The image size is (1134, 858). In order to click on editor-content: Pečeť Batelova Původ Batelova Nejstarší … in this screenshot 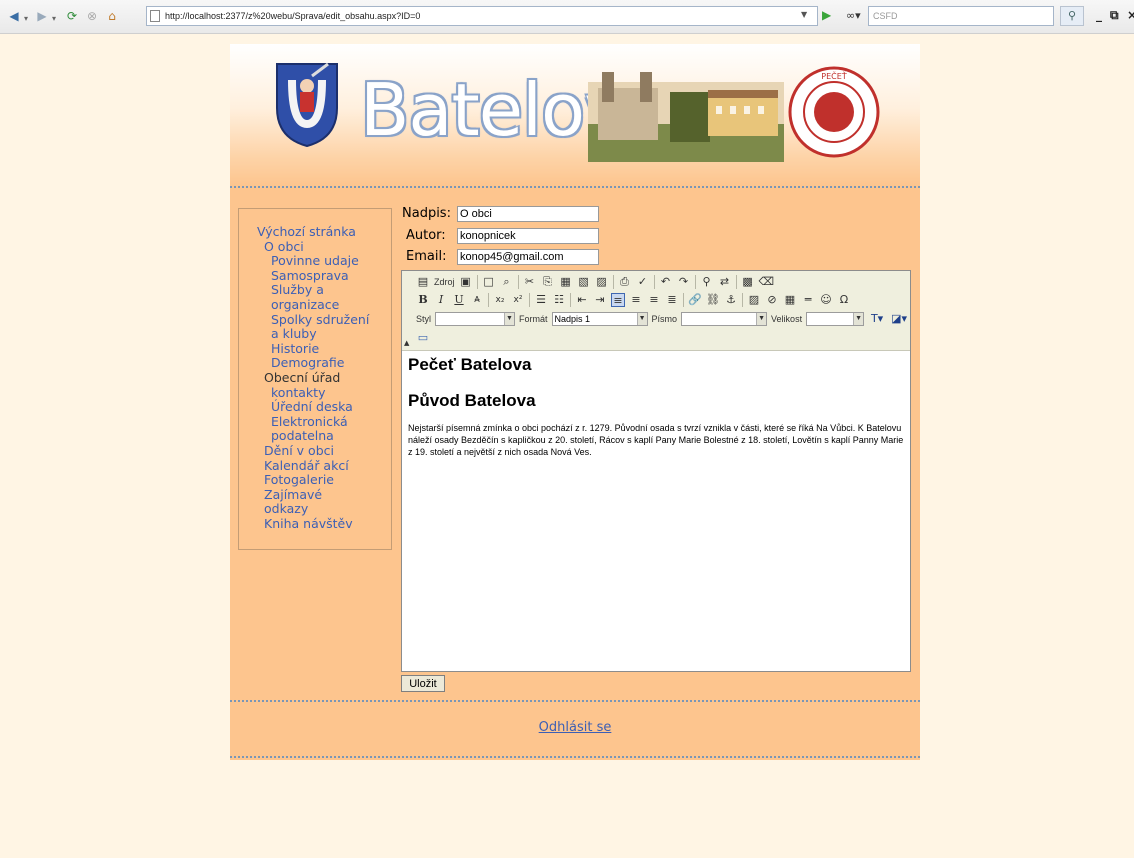, I will do `click(658, 406)`.